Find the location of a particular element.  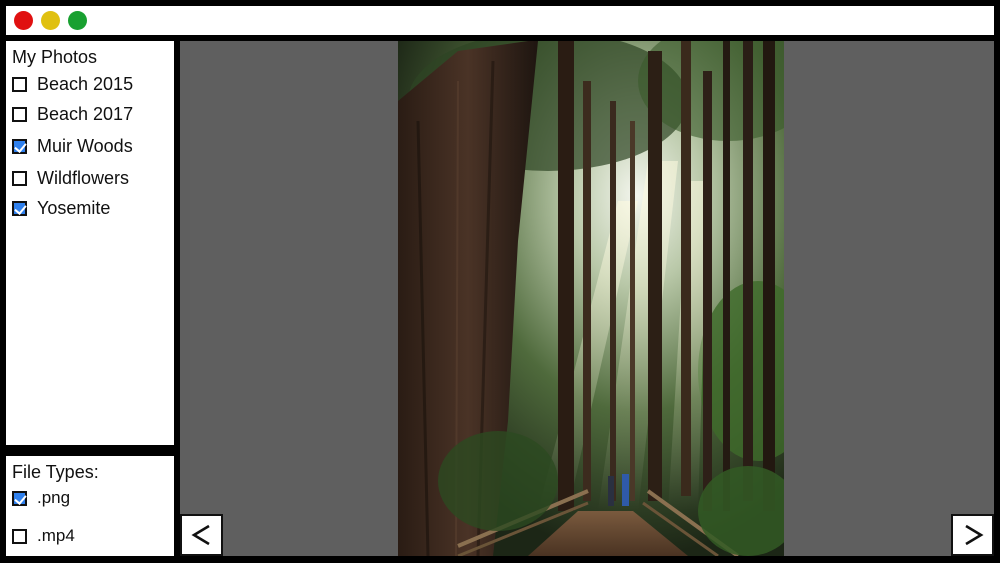

album-muir-woods: Muir Woods is located at coordinates (72, 146).